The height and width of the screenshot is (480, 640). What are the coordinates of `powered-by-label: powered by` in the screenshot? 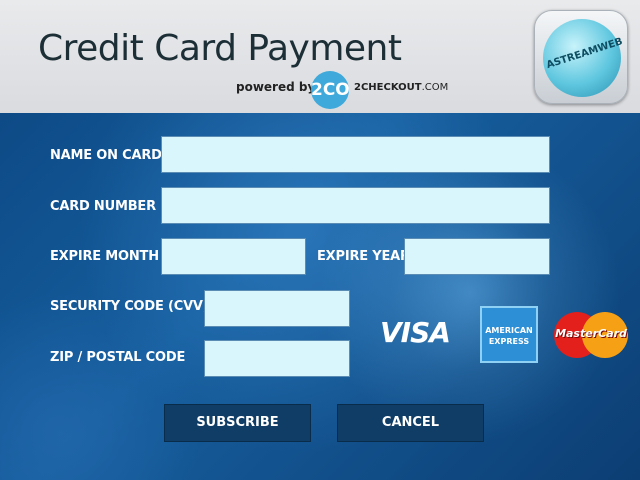 It's located at (276, 87).